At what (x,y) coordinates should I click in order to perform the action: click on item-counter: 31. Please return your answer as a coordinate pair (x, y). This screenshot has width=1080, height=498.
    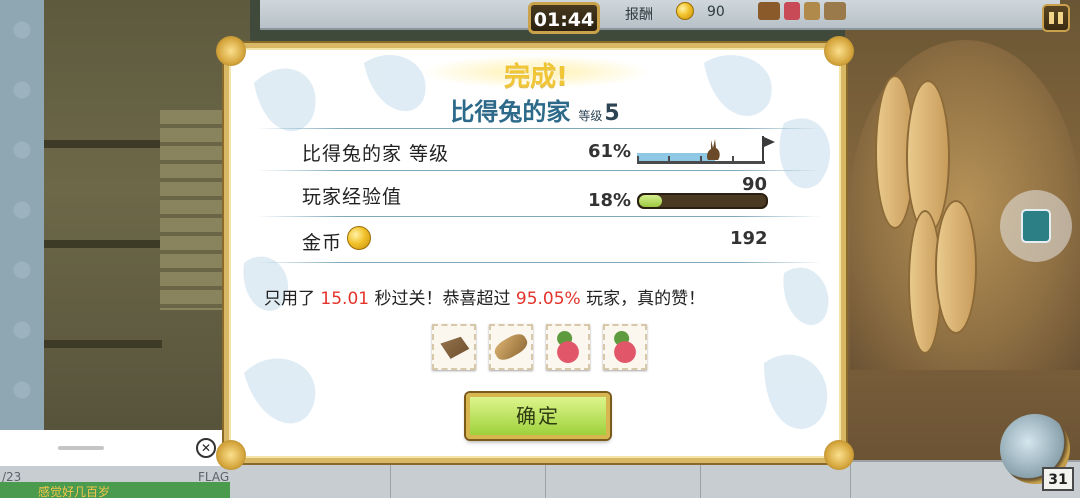
    Looking at the image, I should click on (1058, 479).